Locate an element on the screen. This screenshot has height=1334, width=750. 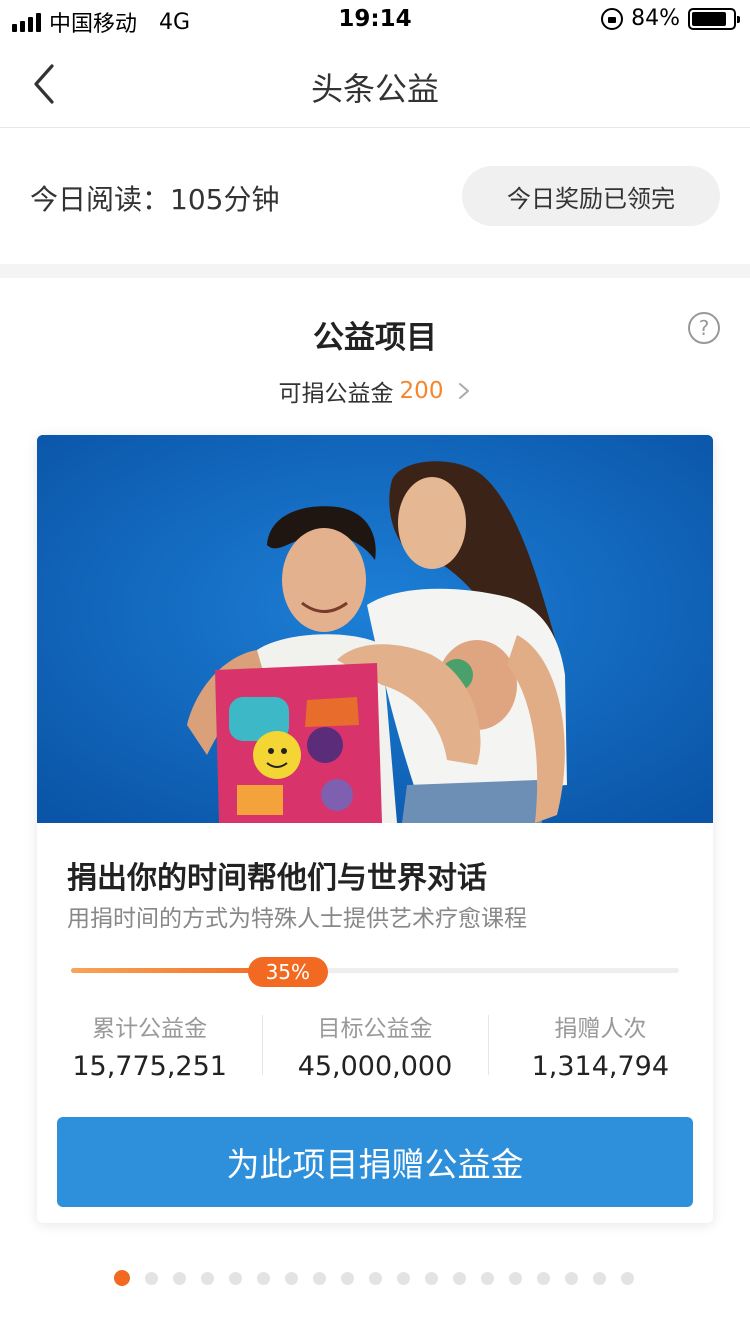
nav-bar: 头条公益 is located at coordinates (375, 84).